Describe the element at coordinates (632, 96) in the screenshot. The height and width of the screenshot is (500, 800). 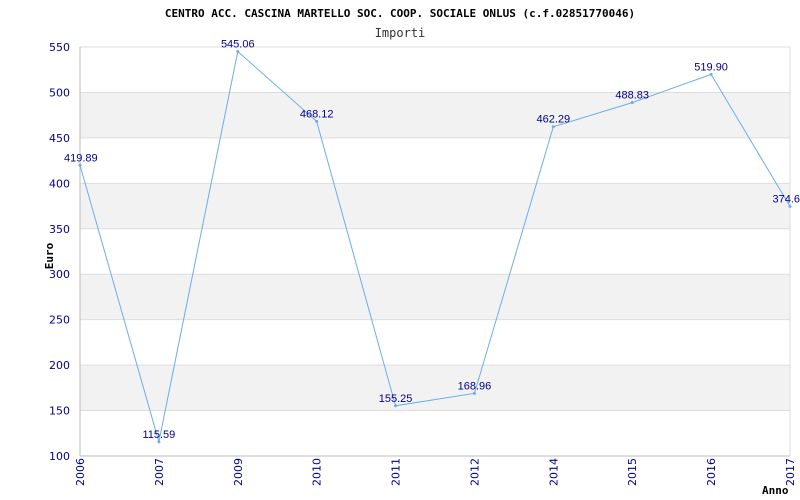
I see `data-label: 488.83` at that location.